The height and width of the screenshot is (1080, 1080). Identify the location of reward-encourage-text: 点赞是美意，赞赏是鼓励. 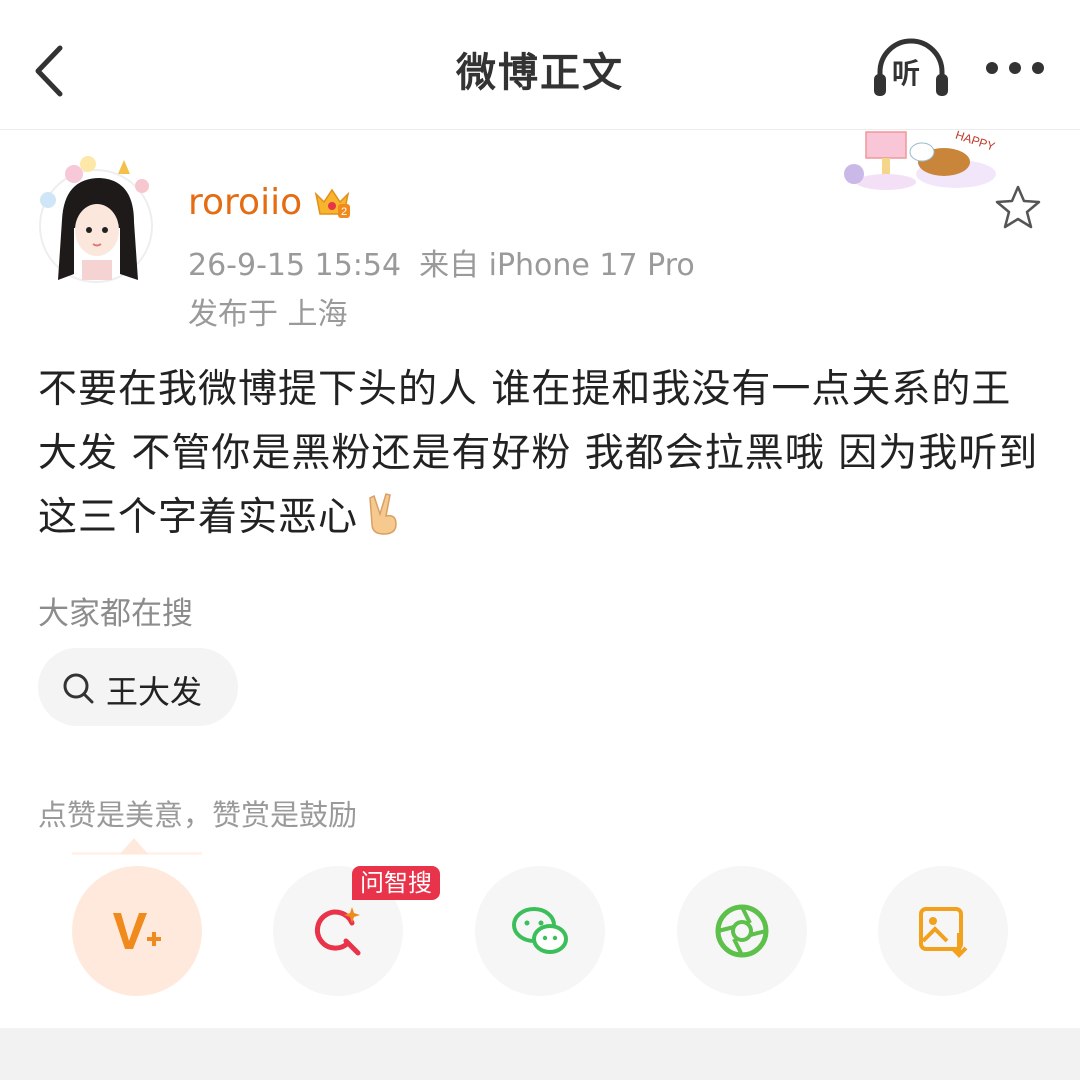
(198, 815).